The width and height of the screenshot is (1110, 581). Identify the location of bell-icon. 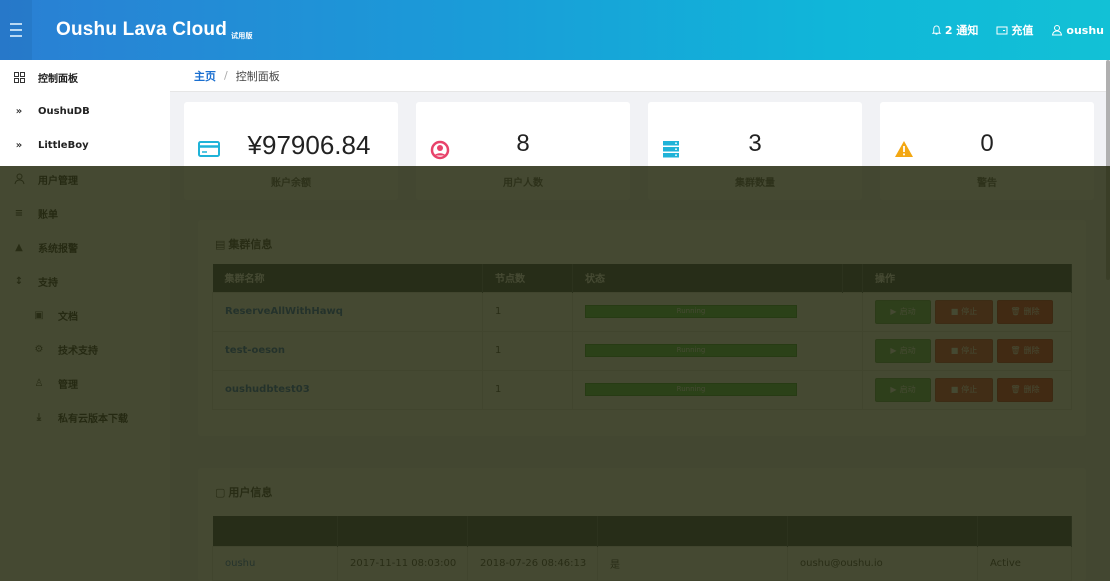
(936, 29).